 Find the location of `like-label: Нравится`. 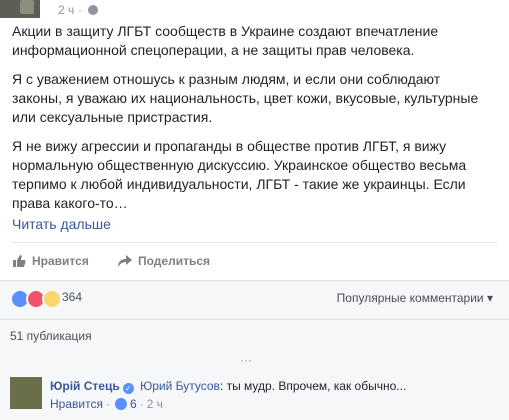

like-label: Нравится is located at coordinates (60, 261).